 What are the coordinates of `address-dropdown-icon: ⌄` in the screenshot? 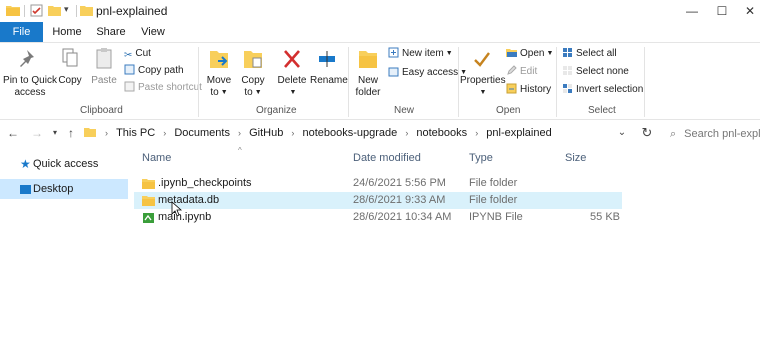 It's located at (622, 133).